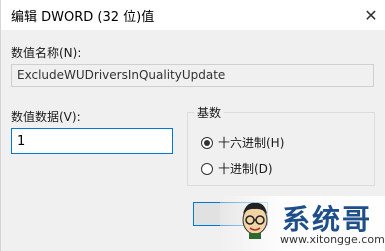 This screenshot has height=251, width=385. What do you see at coordinates (207, 142) in the screenshot?
I see `radio-checked-icon` at bounding box center [207, 142].